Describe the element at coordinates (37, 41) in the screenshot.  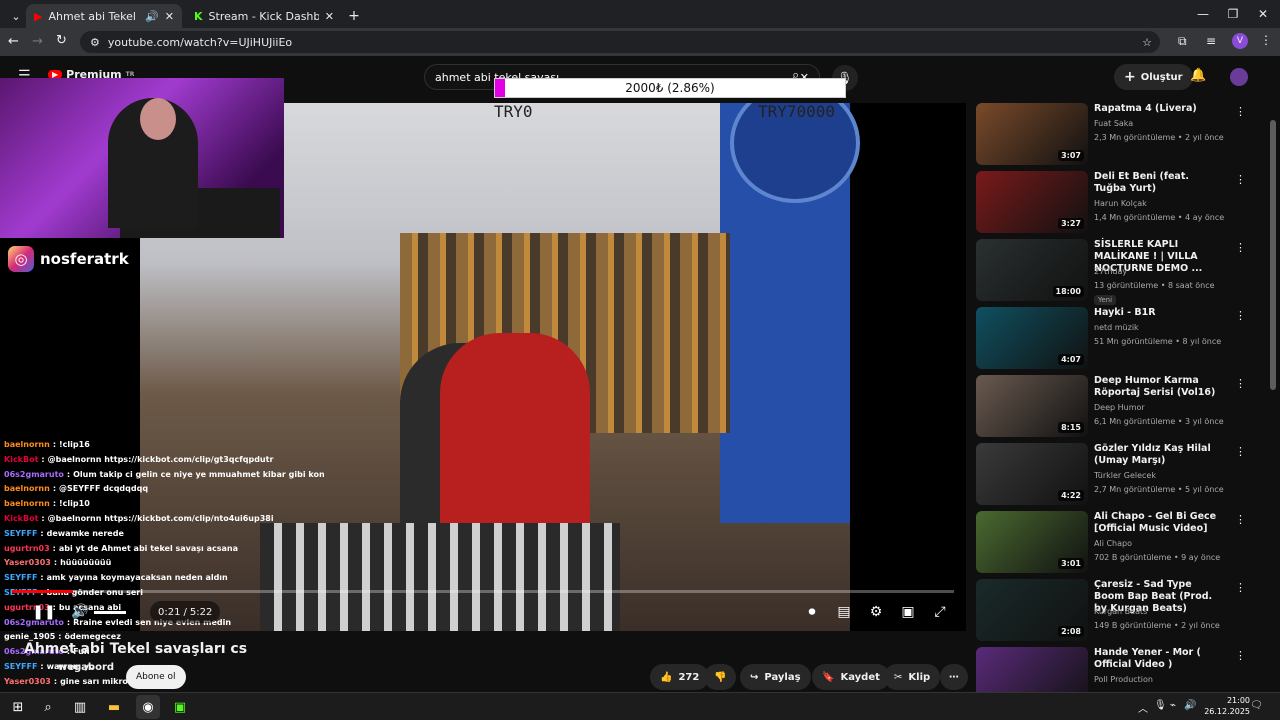
I see `forward-icon: →` at that location.